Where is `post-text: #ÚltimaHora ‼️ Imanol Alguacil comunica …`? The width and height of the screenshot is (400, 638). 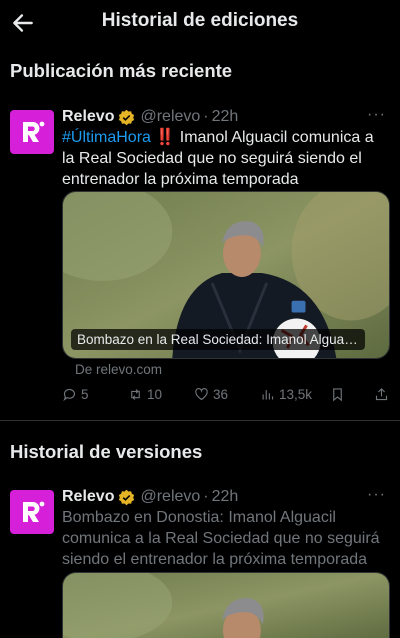
post-text: #ÚltimaHora ‼️ Imanol Alguacil comunica … is located at coordinates (226, 158).